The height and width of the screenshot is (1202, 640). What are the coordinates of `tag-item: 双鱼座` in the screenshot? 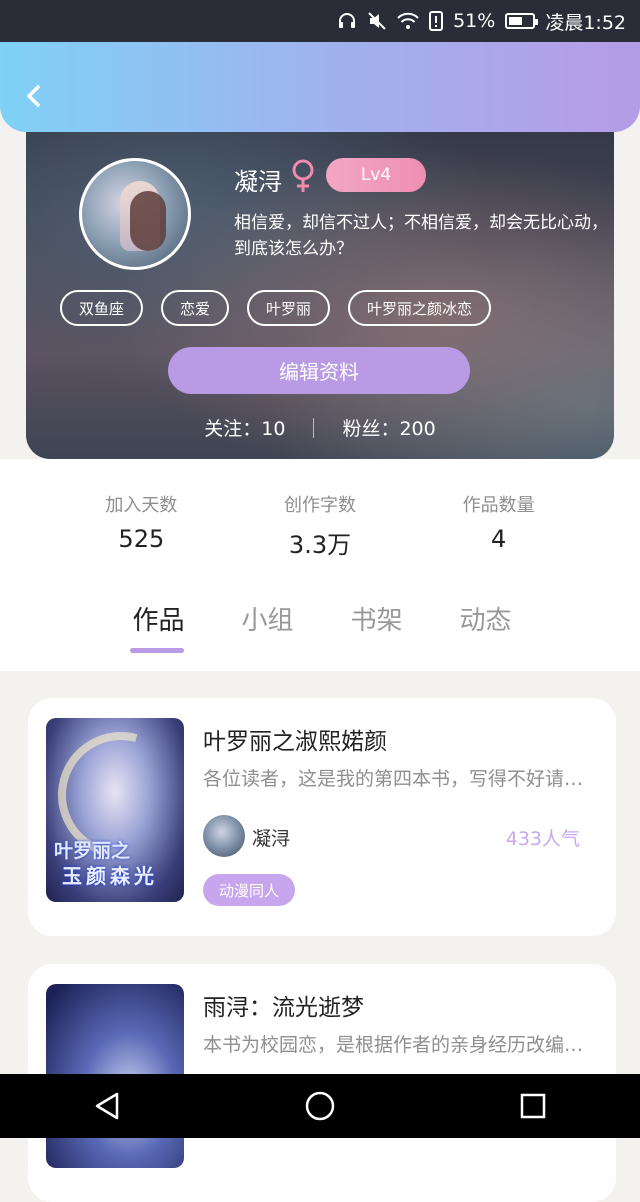 It's located at (102, 308).